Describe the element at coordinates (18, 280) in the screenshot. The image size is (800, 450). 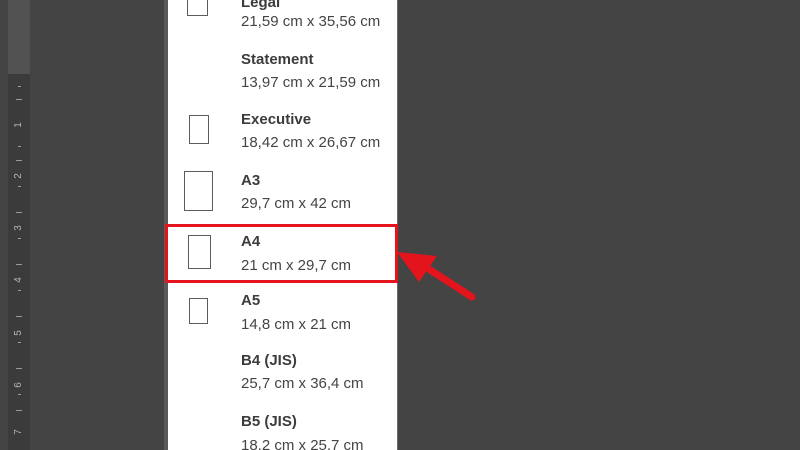
I see `ruler-number: 4` at that location.